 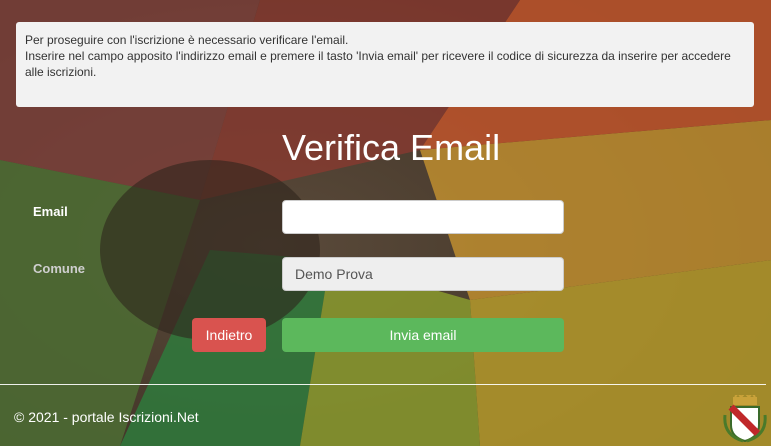 I want to click on comune-label: Comune, so click(x=59, y=268).